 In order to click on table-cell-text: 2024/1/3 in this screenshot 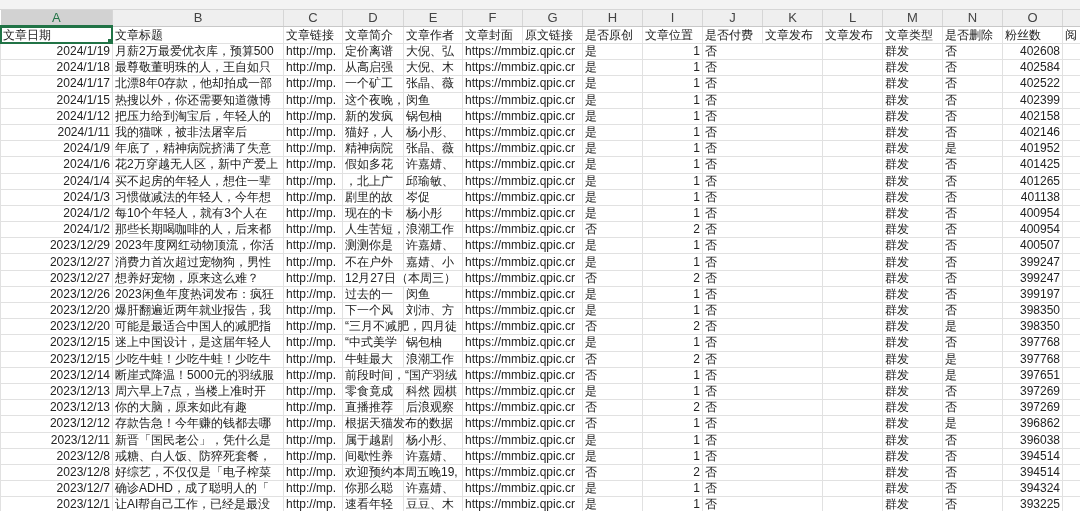, I will do `click(86, 197)`.